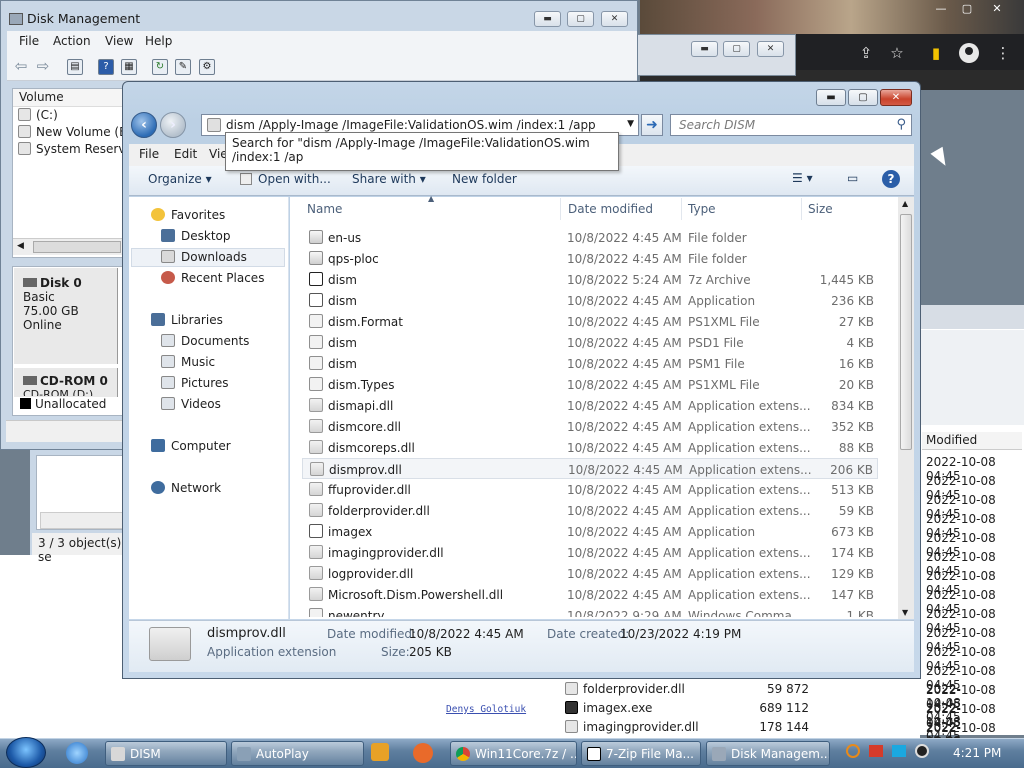 The height and width of the screenshot is (768, 1024). Describe the element at coordinates (183, 67) in the screenshot. I see `rescan-icon: ✎` at that location.